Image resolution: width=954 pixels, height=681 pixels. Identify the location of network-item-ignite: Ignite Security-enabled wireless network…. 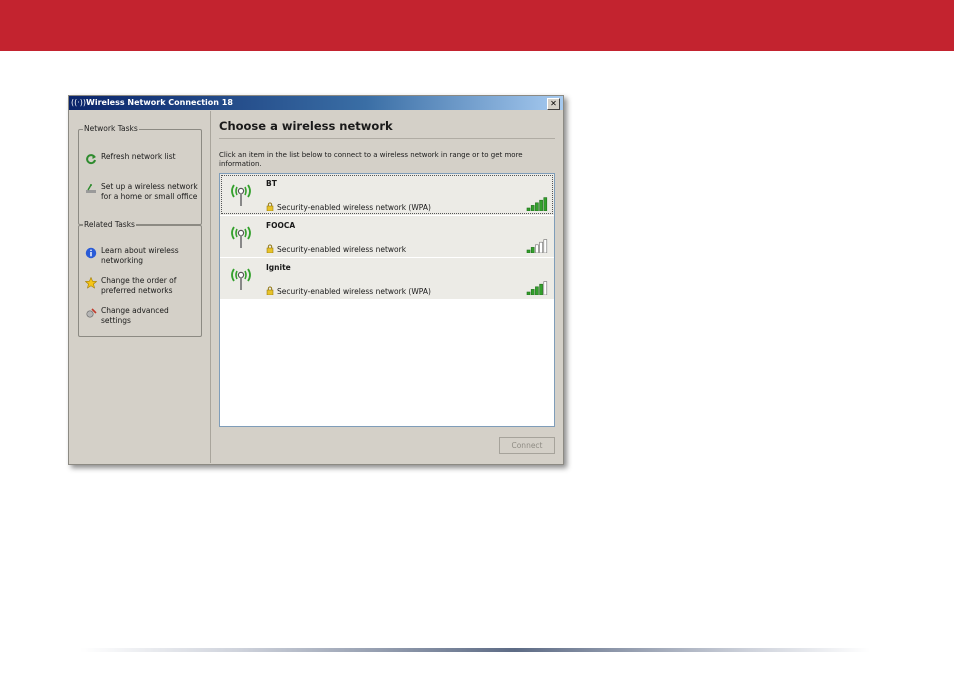
(387, 278).